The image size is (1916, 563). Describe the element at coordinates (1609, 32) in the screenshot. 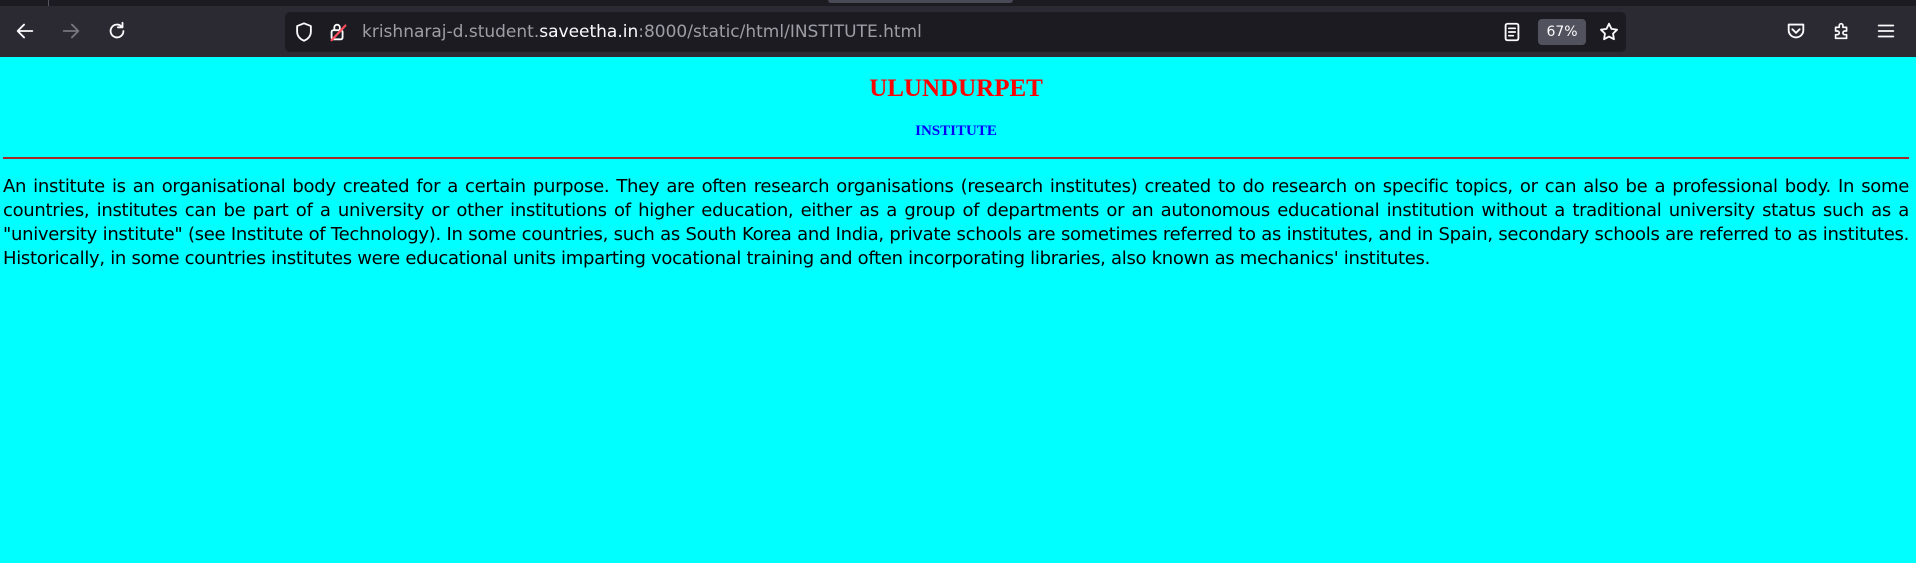

I see `star-icon` at that location.